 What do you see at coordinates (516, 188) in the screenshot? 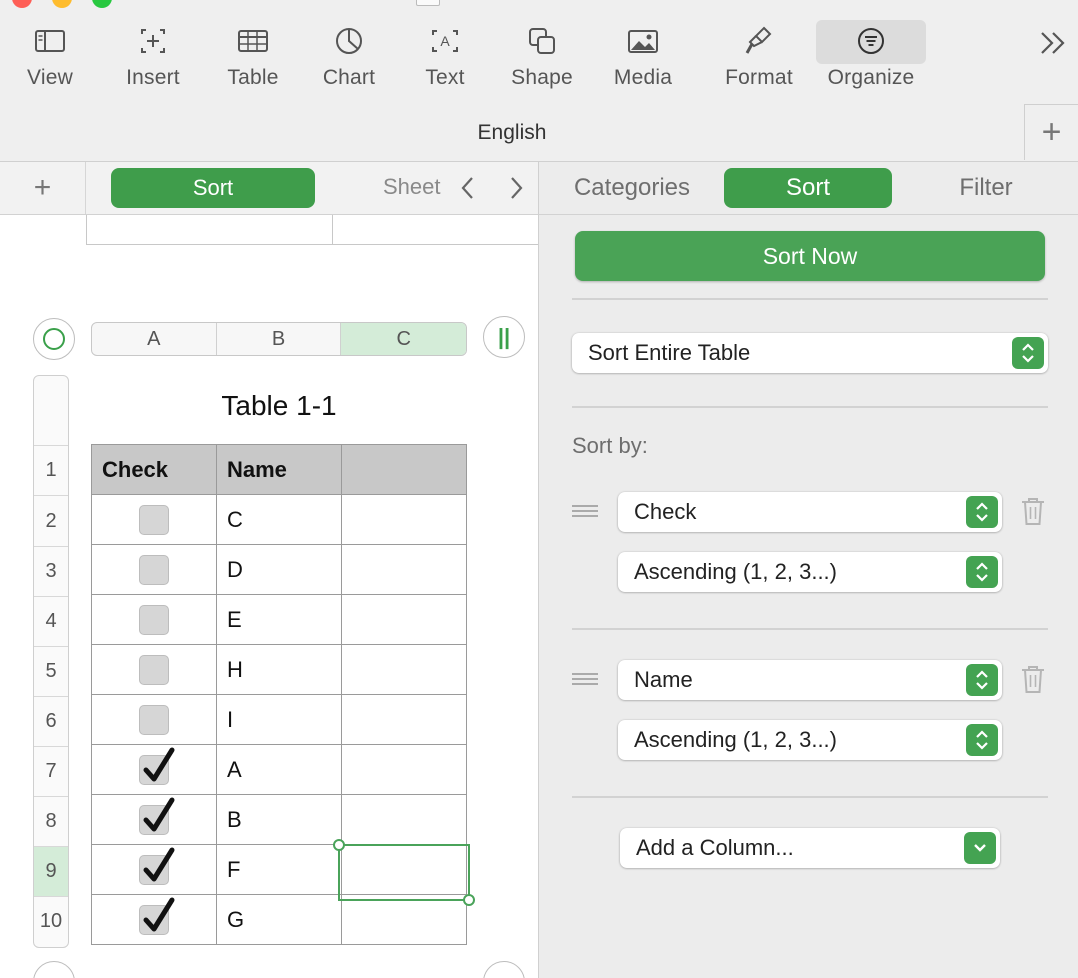
I see `chevron-right-icon` at bounding box center [516, 188].